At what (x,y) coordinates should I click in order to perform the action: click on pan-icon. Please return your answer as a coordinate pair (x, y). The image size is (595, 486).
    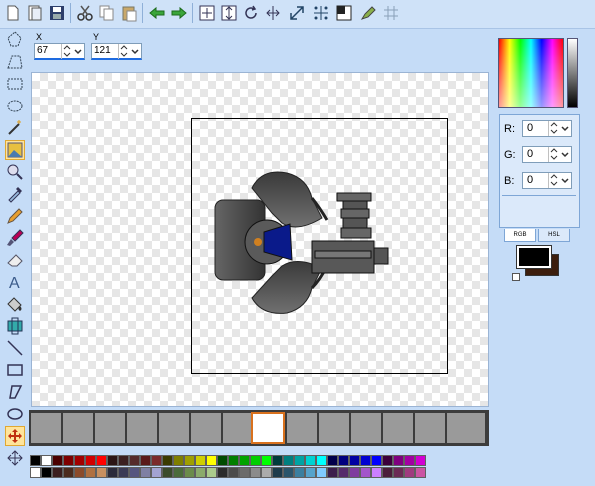
    Looking at the image, I should click on (15, 458).